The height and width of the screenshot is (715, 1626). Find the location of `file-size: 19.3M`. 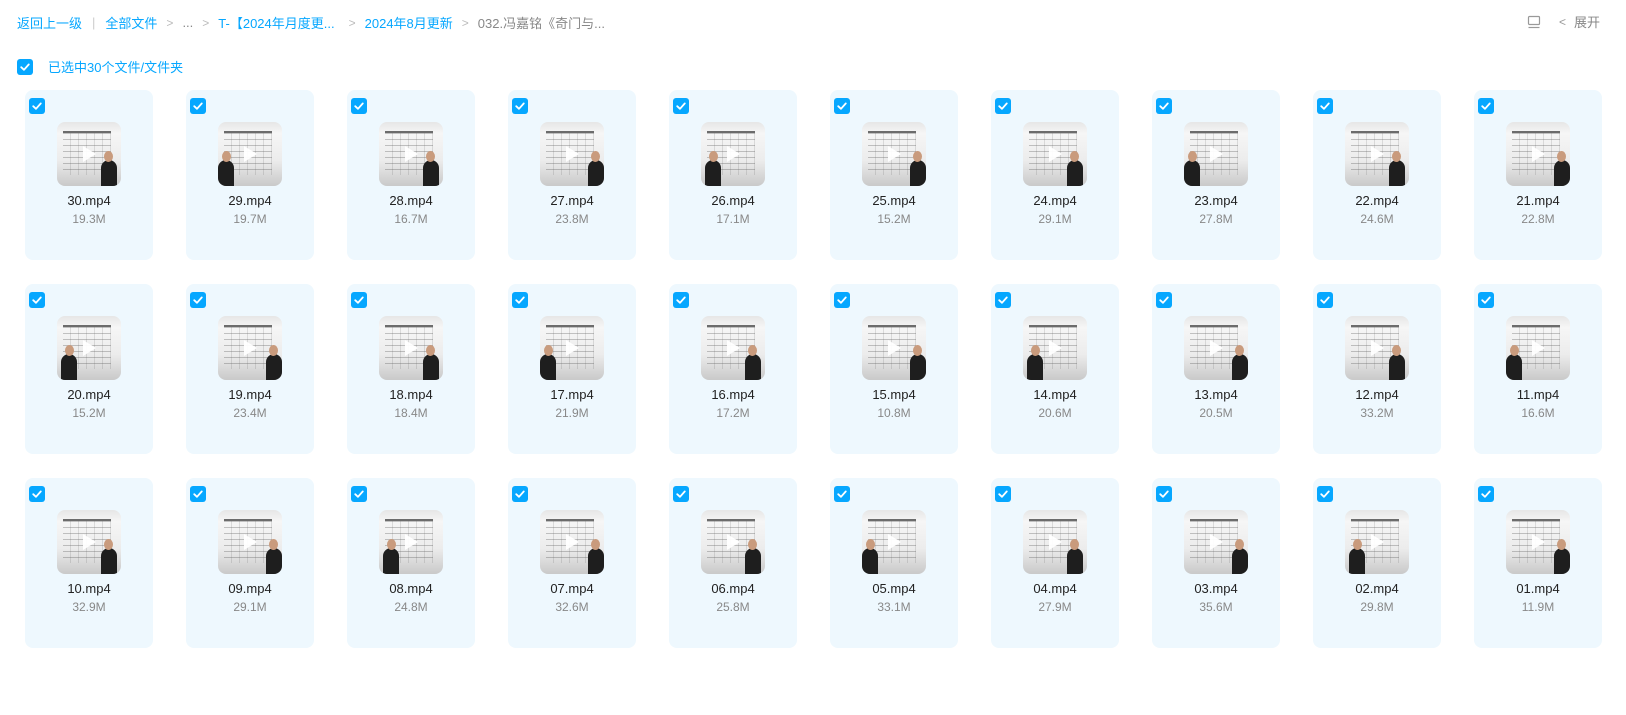

file-size: 19.3M is located at coordinates (89, 219).